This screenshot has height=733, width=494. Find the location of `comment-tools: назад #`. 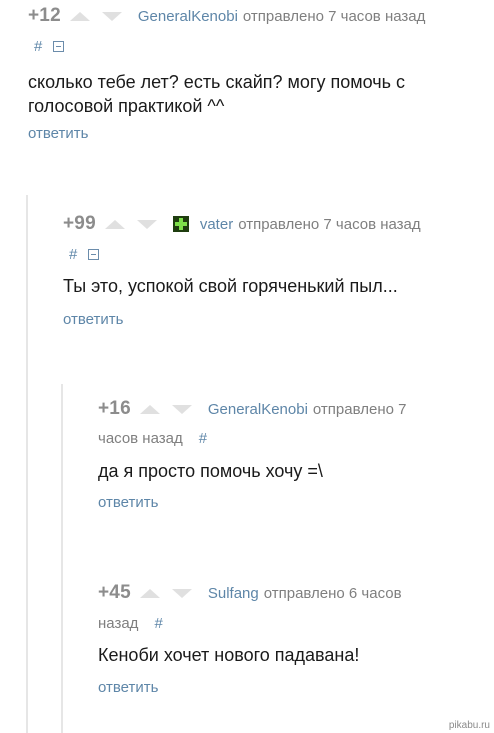

comment-tools: назад # is located at coordinates (130, 623).